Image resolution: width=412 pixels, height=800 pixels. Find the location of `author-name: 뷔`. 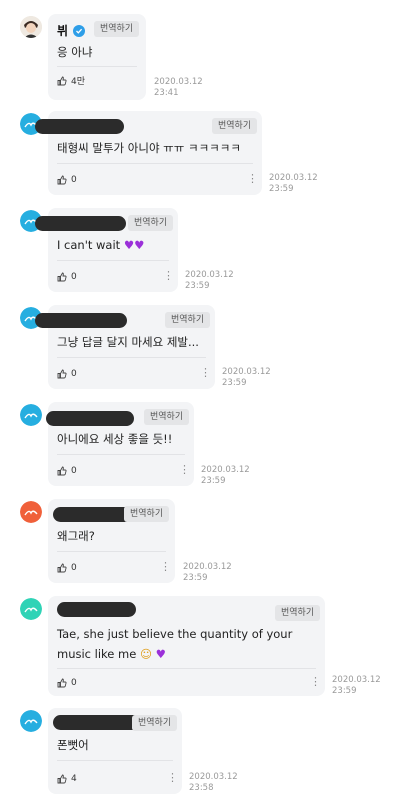

author-name: 뷔 is located at coordinates (62, 30).